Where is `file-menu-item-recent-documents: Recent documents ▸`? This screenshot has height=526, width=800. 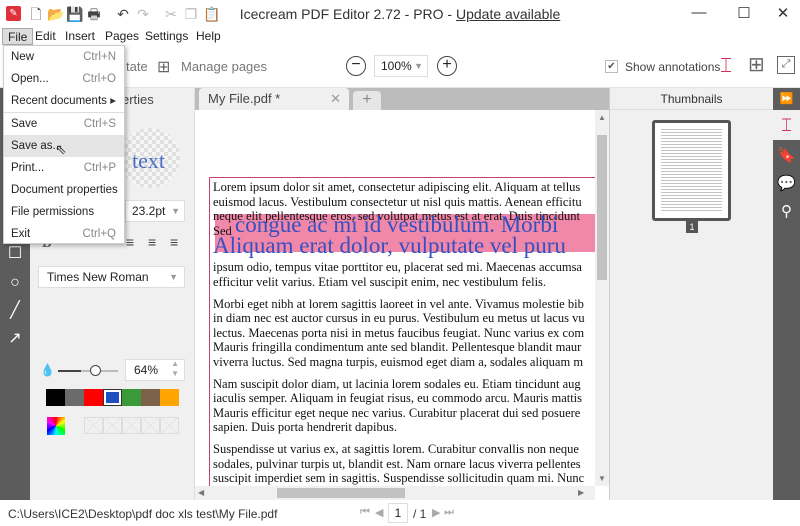 file-menu-item-recent-documents: Recent documents ▸ is located at coordinates (64, 101).